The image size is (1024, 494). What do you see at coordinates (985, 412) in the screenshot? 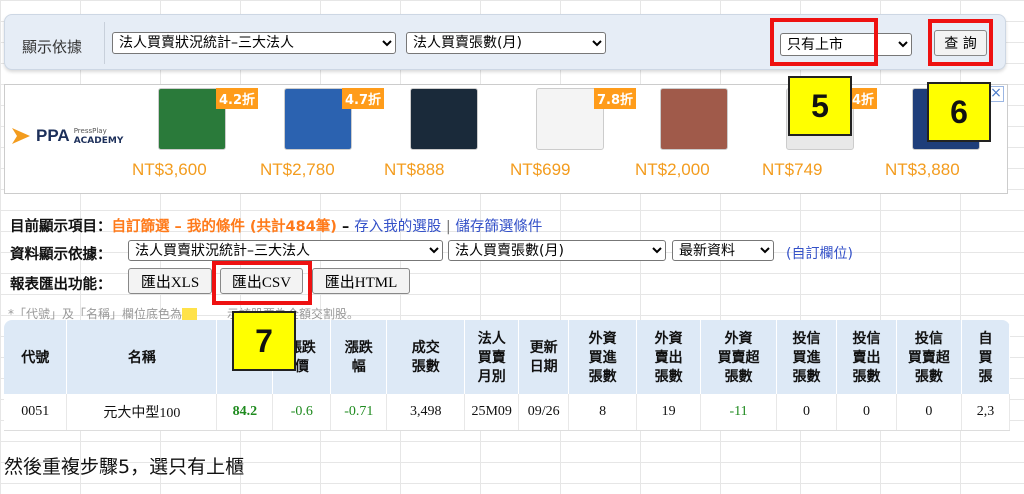
I see `table-cell: 2,3` at bounding box center [985, 412].